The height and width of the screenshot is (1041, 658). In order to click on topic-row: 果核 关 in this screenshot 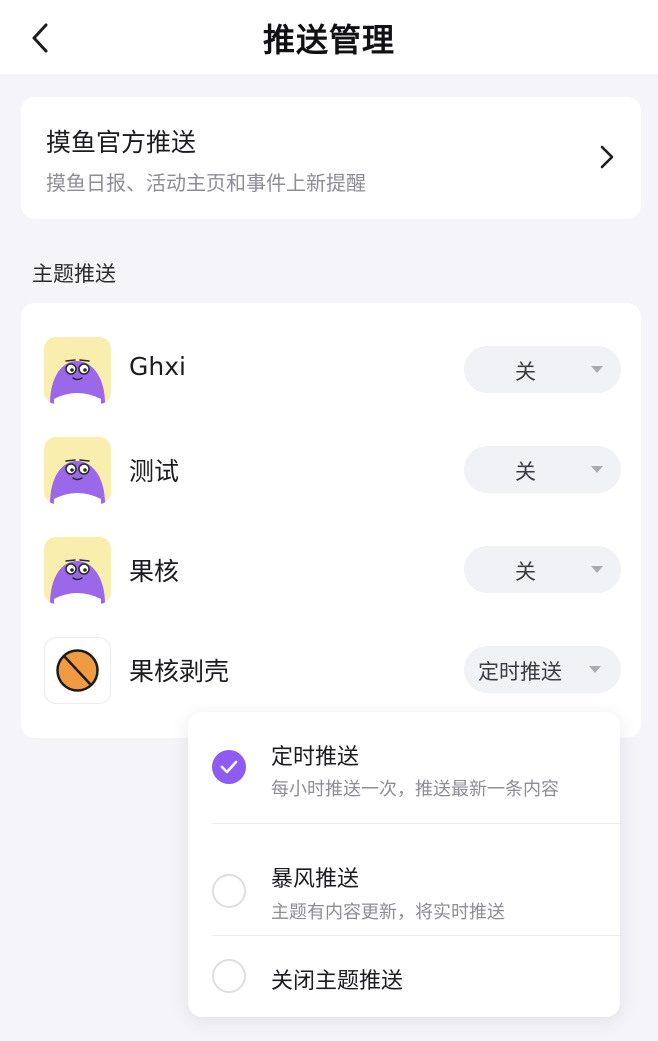, I will do `click(331, 582)`.